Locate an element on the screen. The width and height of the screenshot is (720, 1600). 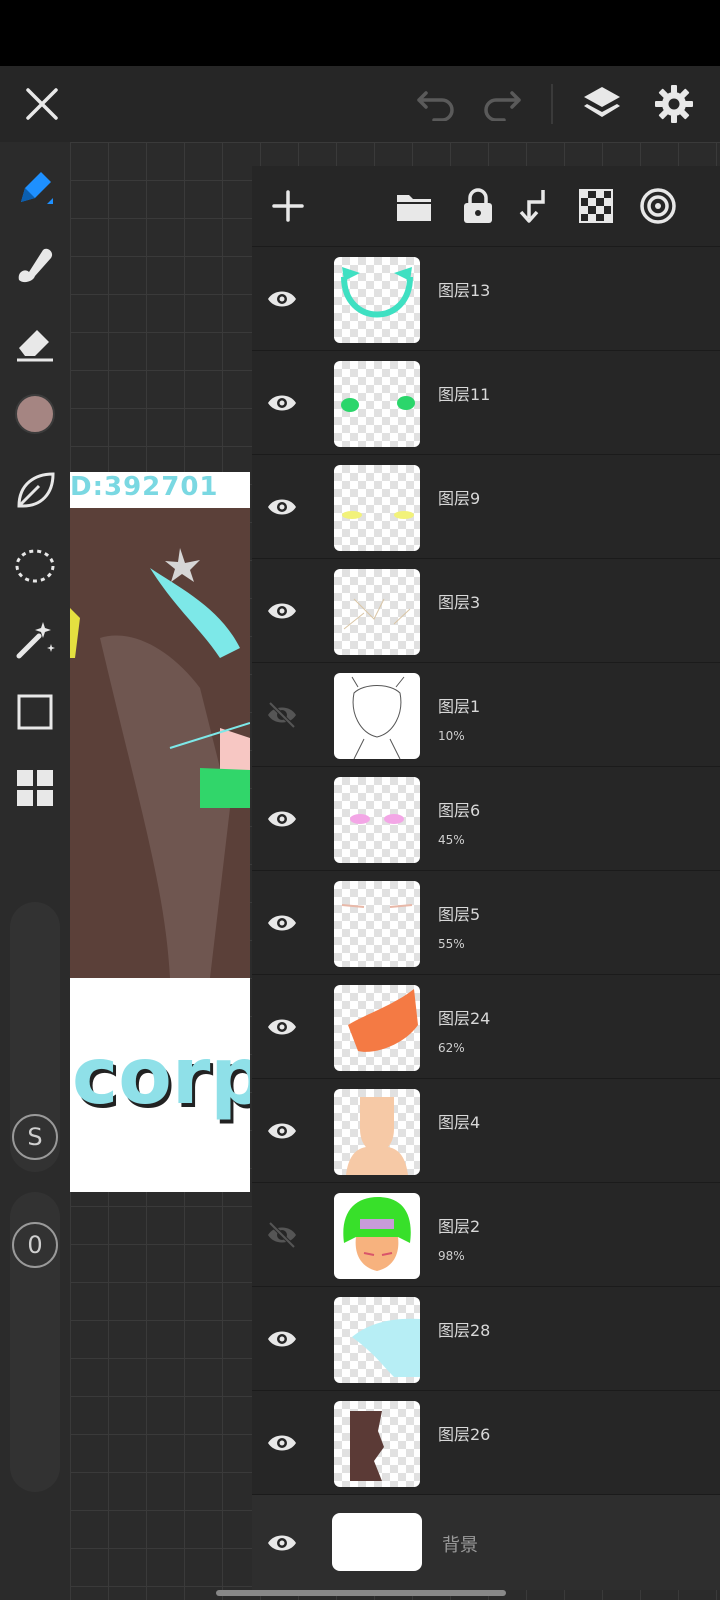
artwork-id-text: D:392701 is located at coordinates (144, 487).